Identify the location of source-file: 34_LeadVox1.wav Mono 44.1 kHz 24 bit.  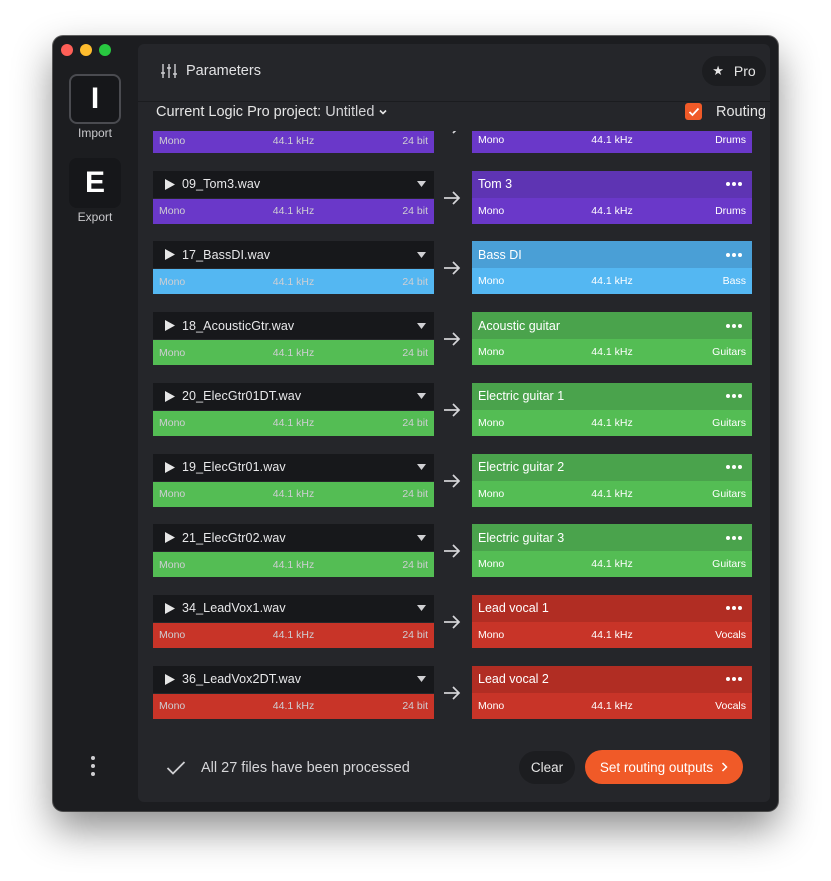
(293, 621).